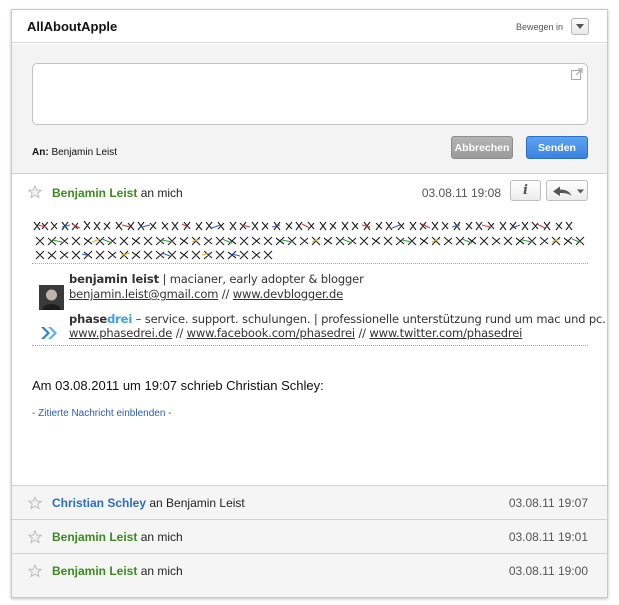 The height and width of the screenshot is (605, 619). What do you see at coordinates (525, 190) in the screenshot?
I see `info-icon: i` at bounding box center [525, 190].